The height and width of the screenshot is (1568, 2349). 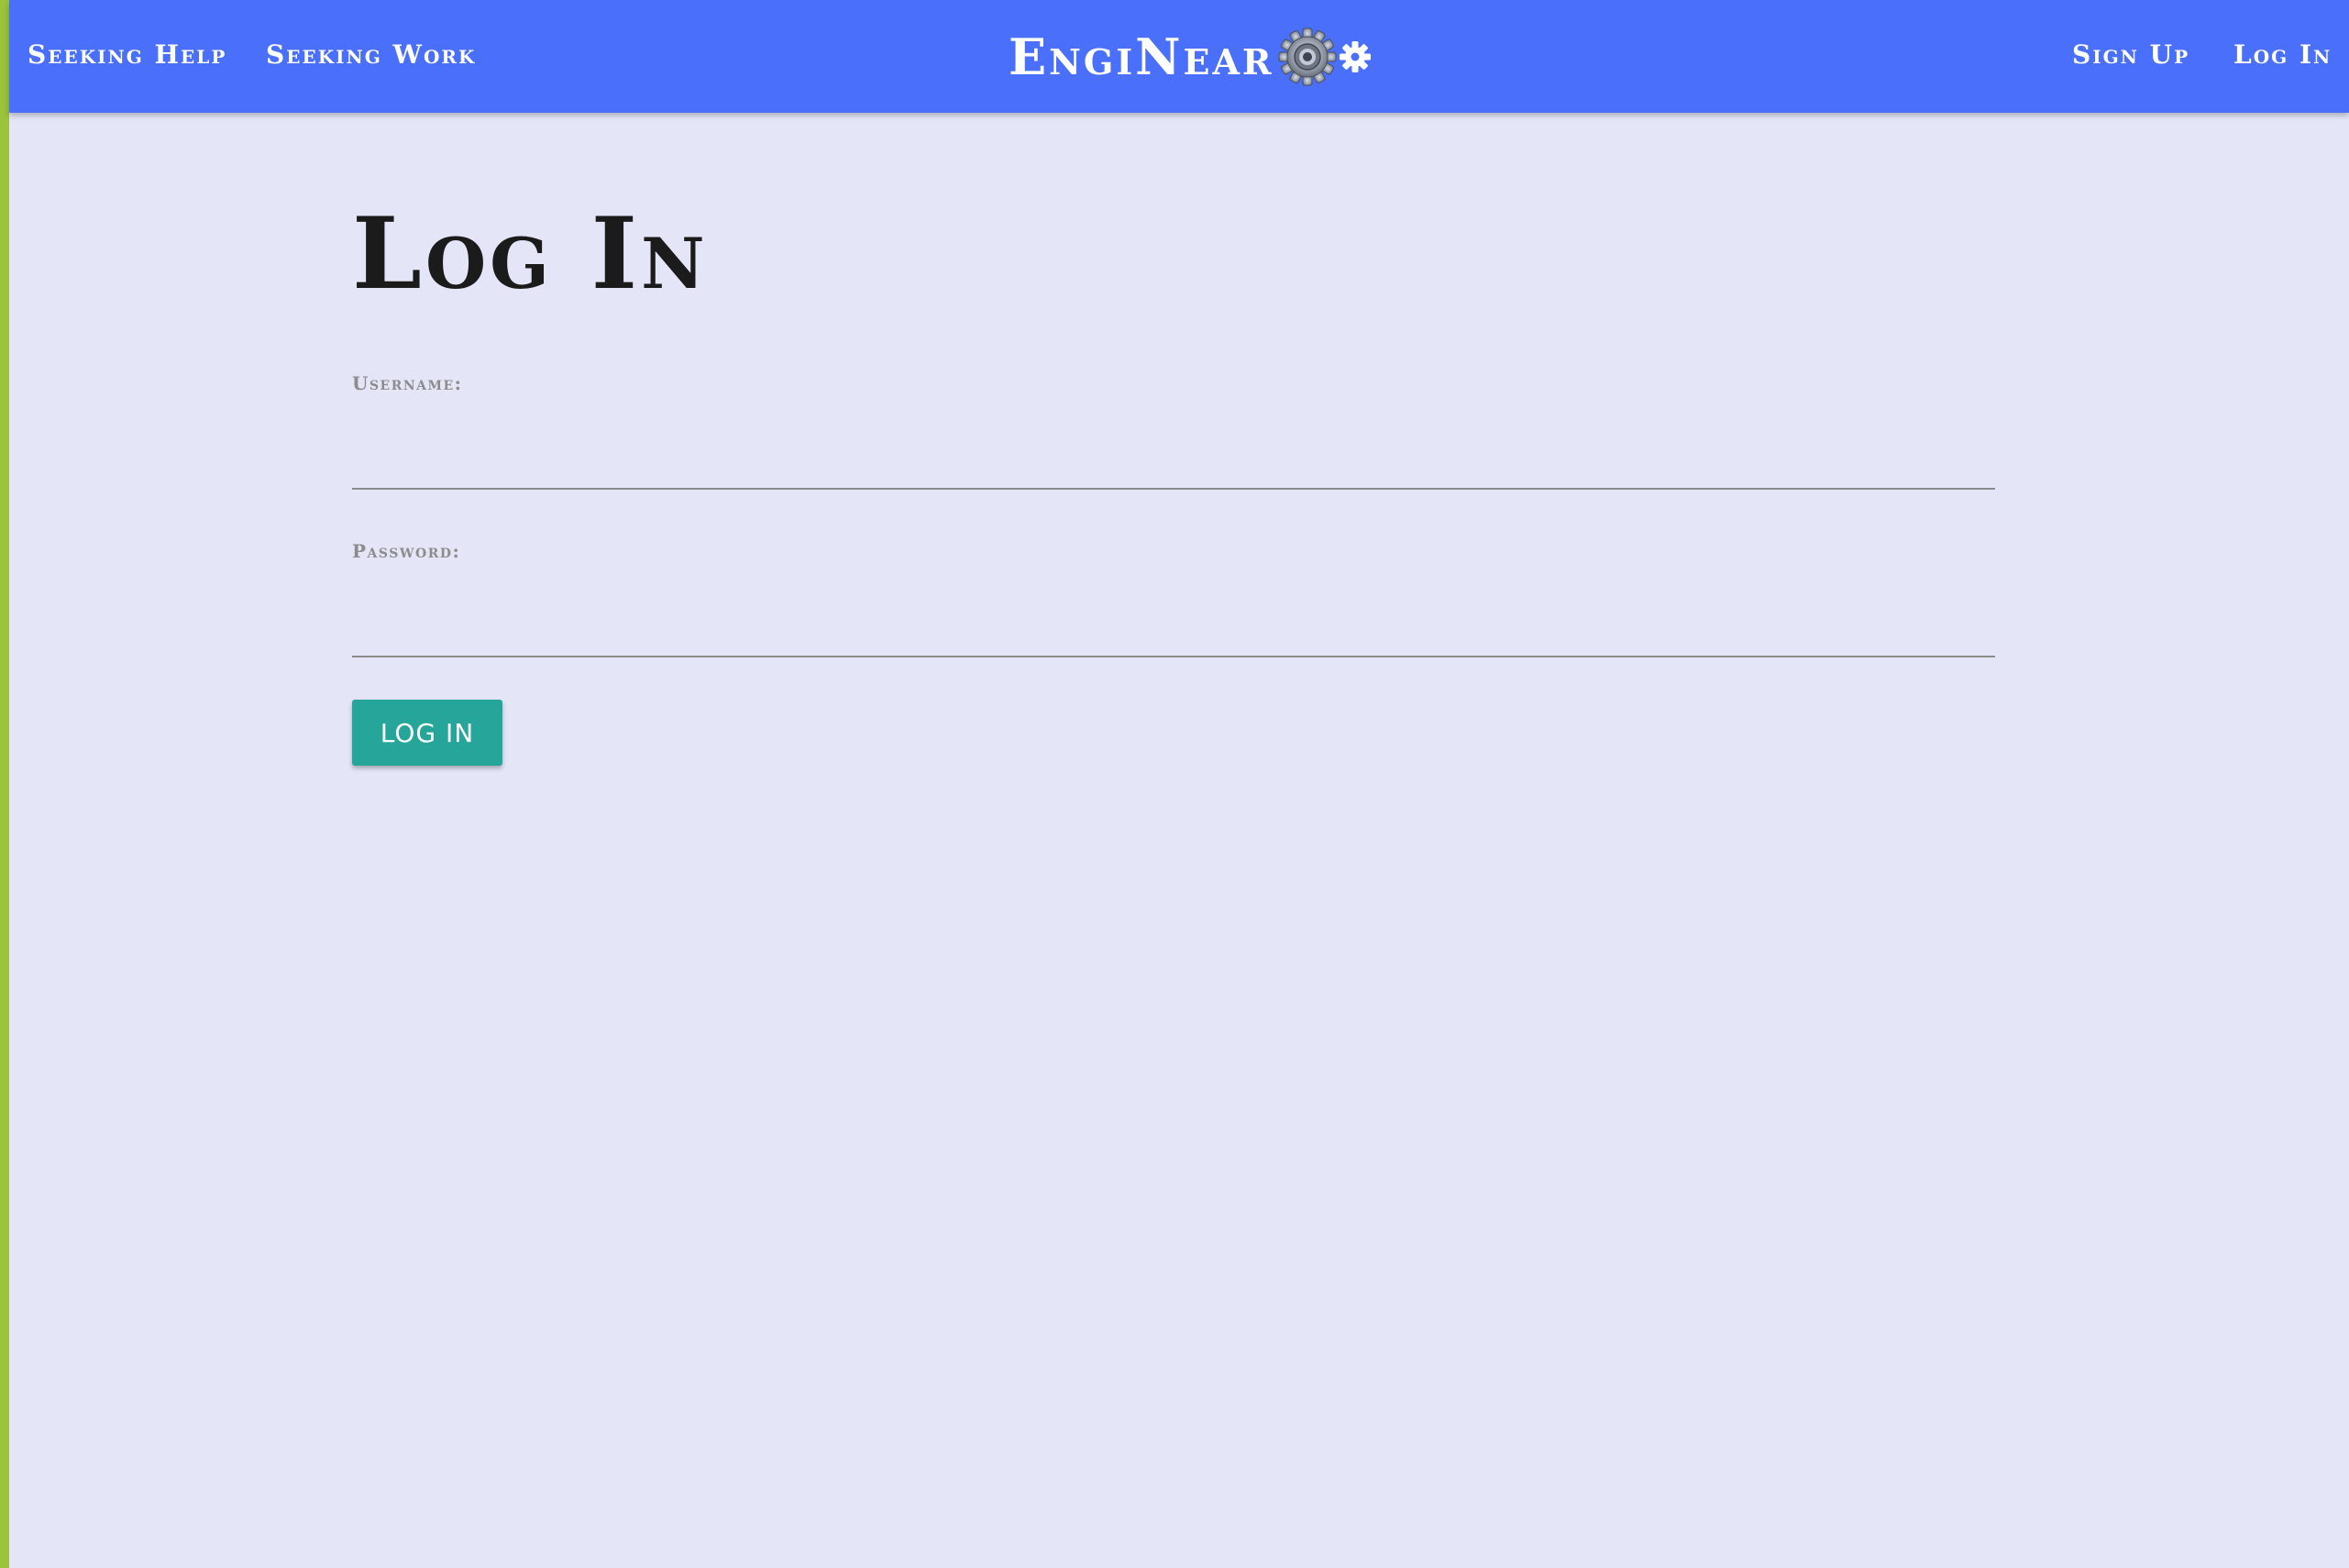 I want to click on brand-logo: EngiNear, so click(x=1191, y=57).